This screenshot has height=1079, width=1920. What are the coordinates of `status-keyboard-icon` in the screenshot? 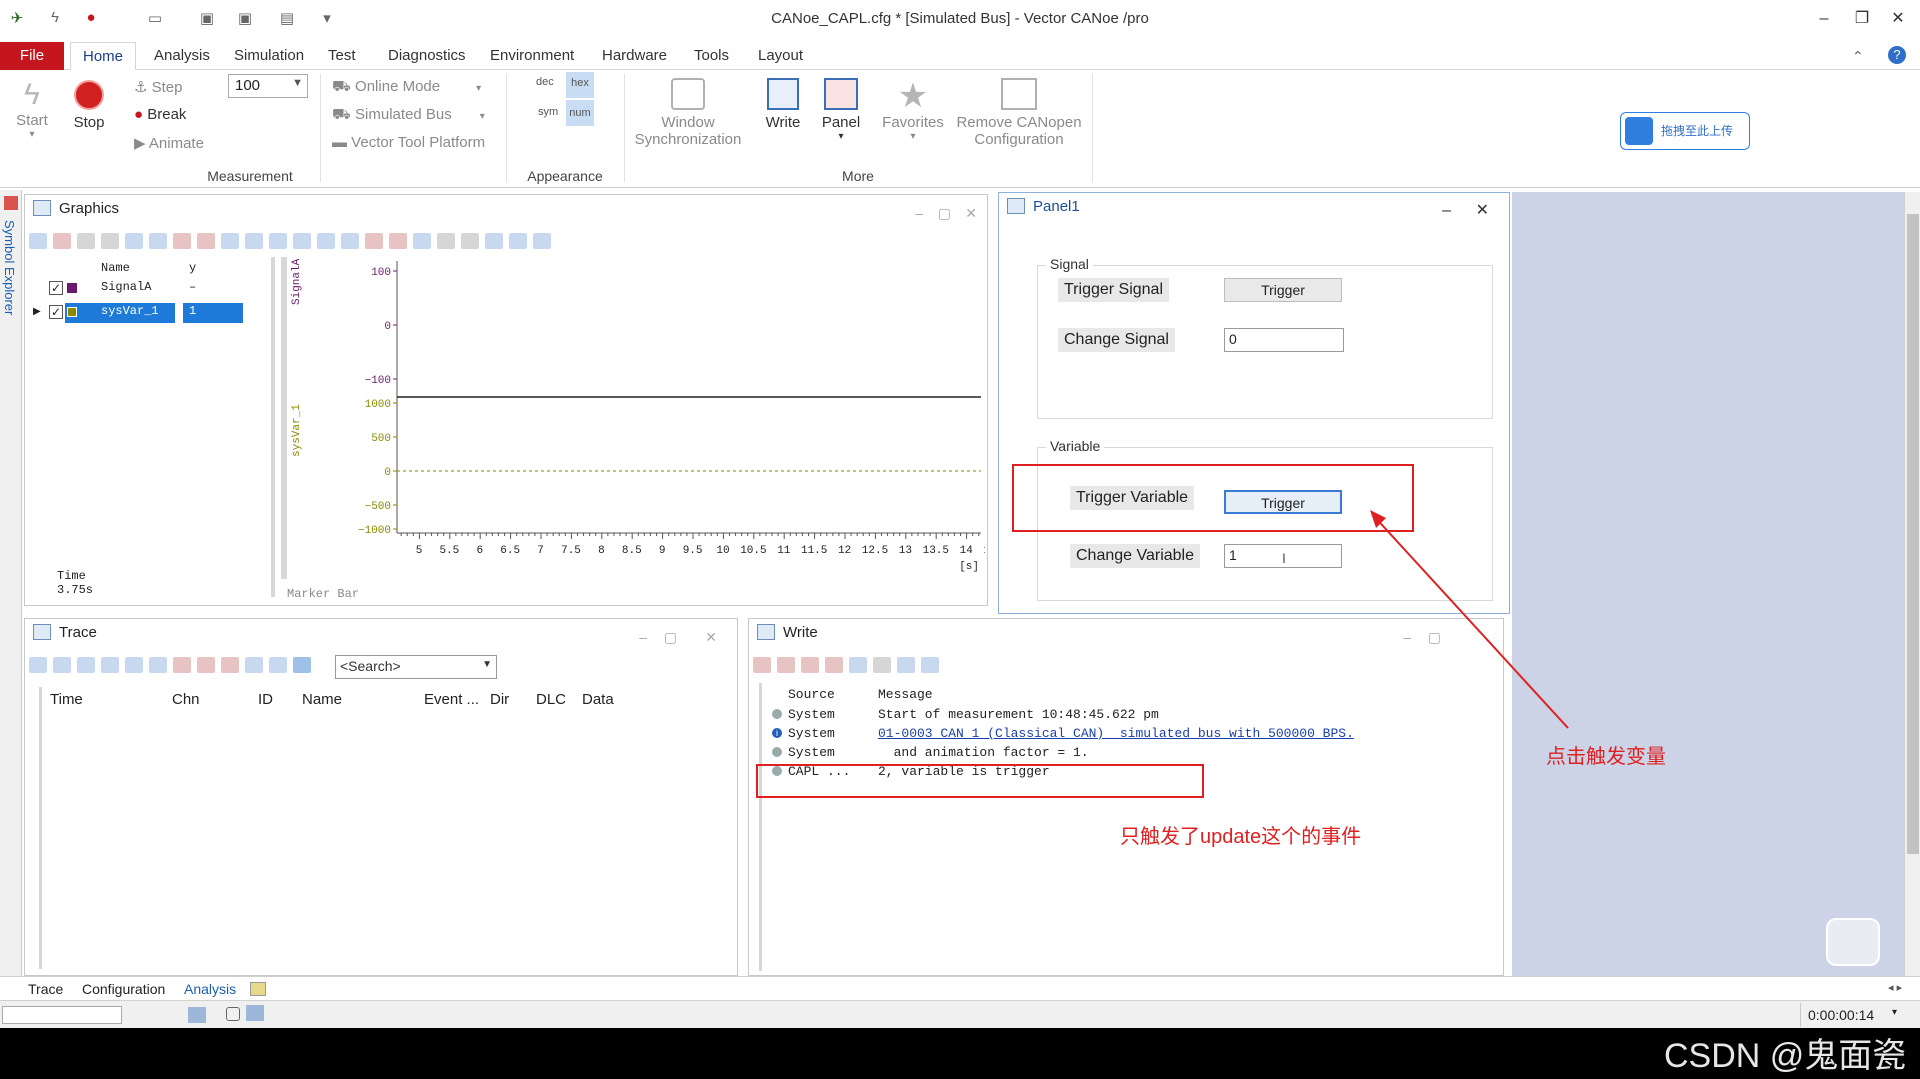 It's located at (197, 1015).